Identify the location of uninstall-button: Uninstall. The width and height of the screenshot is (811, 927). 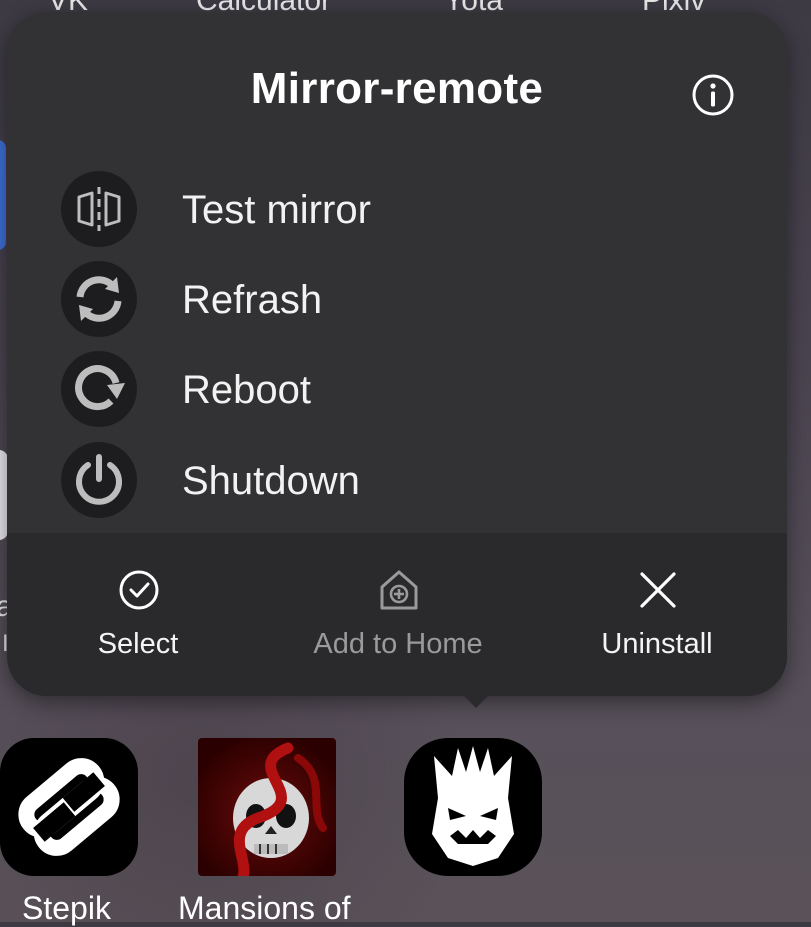
(657, 622).